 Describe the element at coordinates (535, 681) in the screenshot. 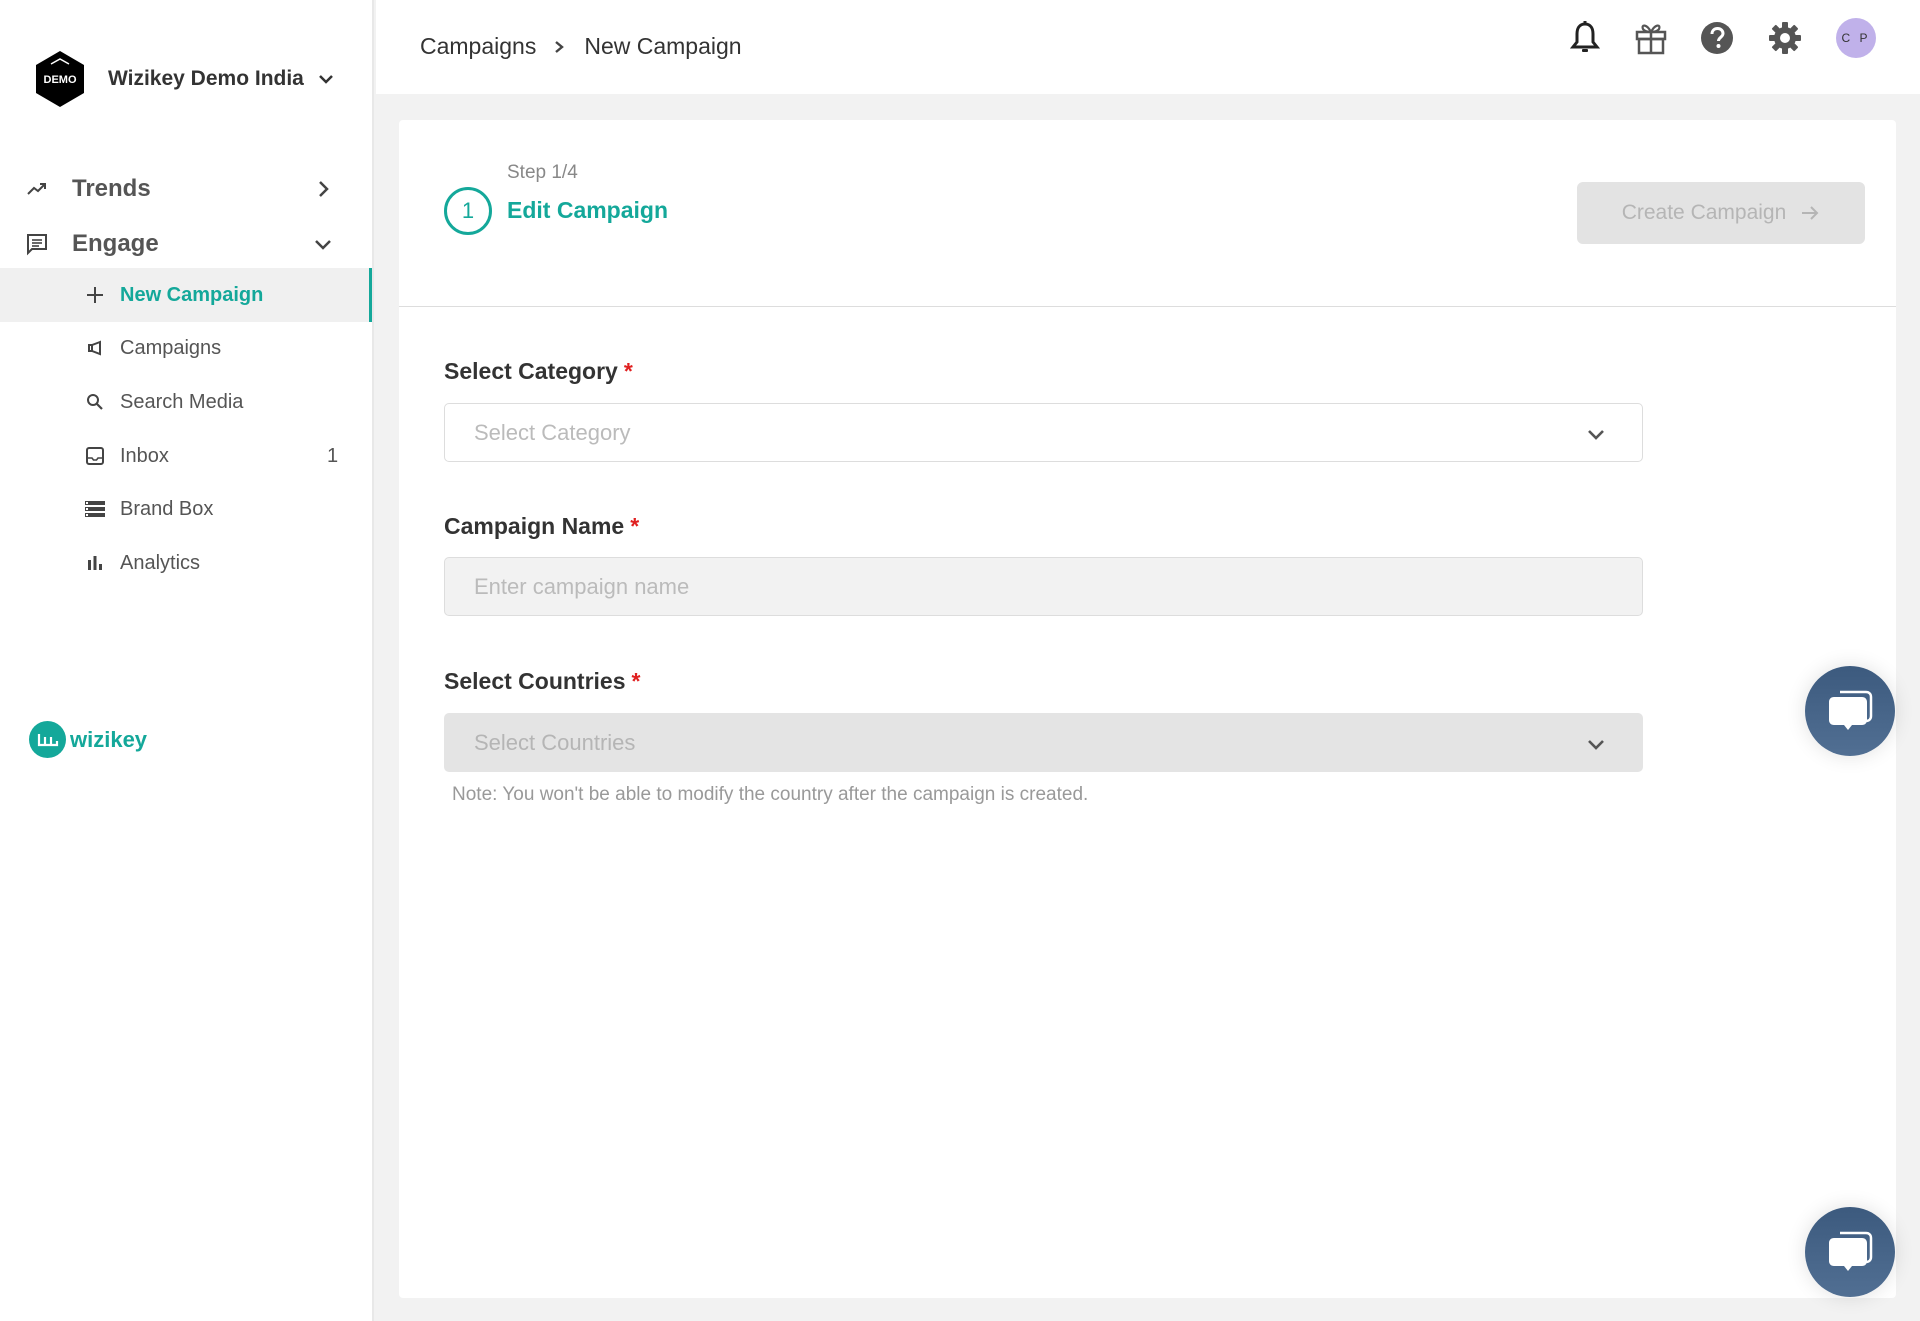

I see `countries-label-text: Select Countries` at that location.